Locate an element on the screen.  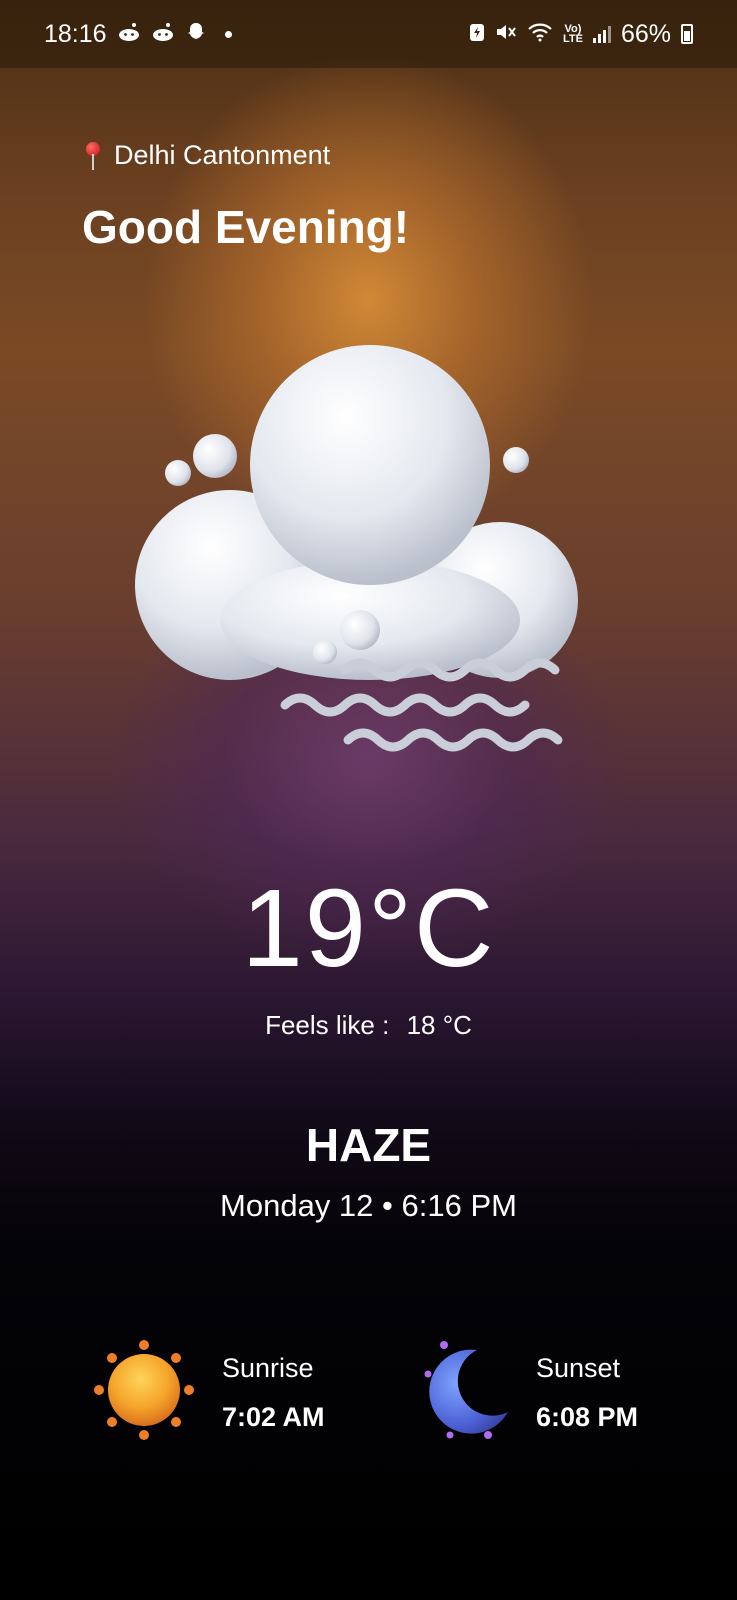
volte-icon: Vo) LTE is located at coordinates (572, 34).